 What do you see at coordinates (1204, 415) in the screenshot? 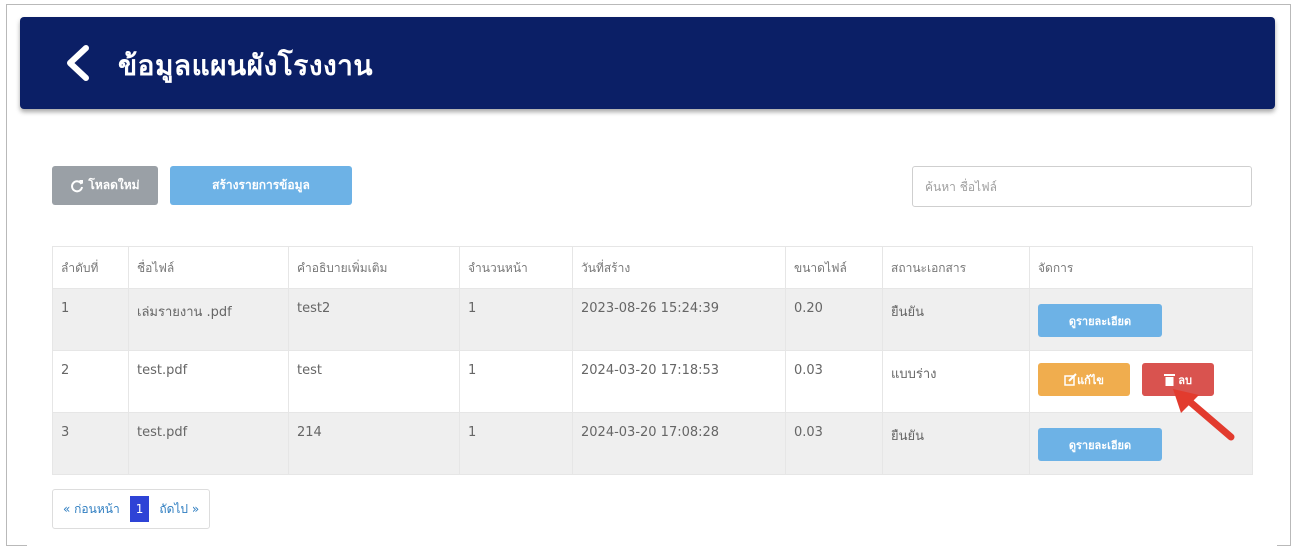
I see `annotation-arrow-icon` at bounding box center [1204, 415].